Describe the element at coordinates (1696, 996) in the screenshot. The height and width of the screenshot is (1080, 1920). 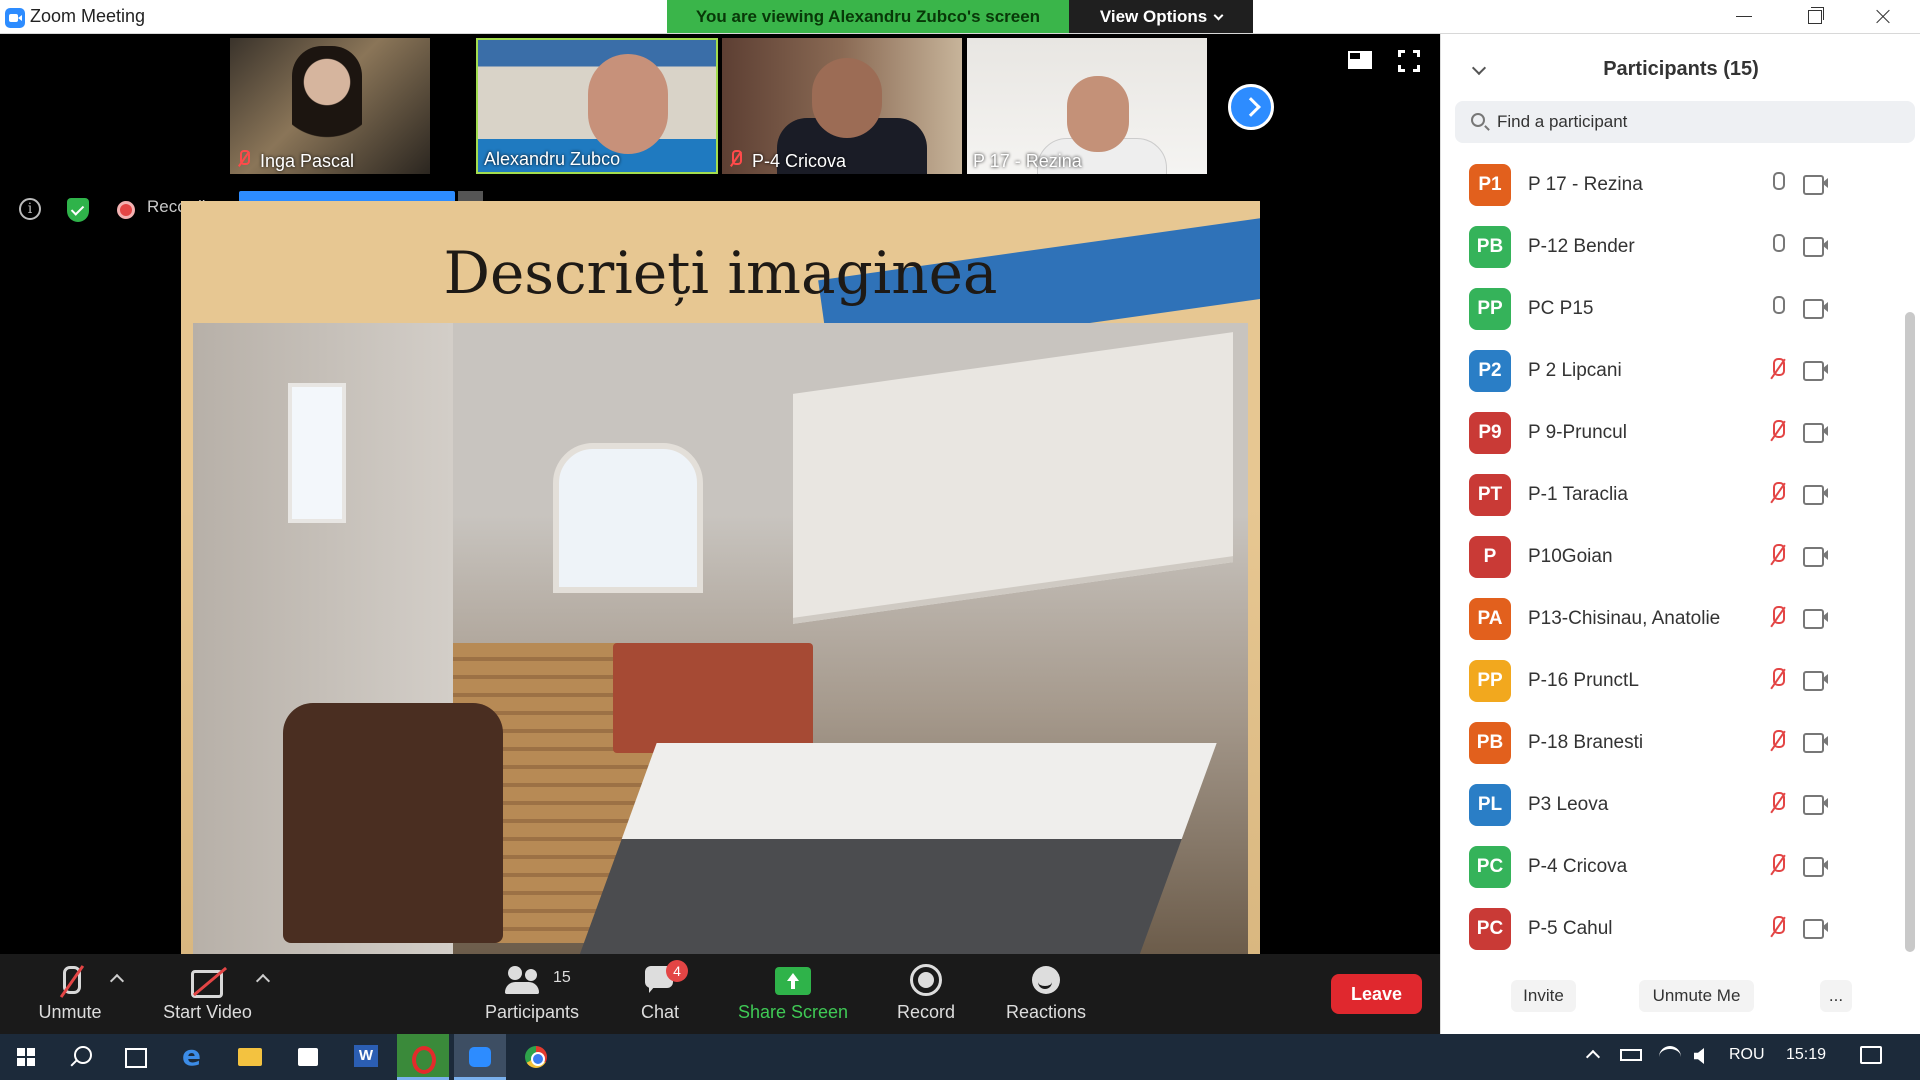
I see `unmute-me-button: Unmute Me` at that location.